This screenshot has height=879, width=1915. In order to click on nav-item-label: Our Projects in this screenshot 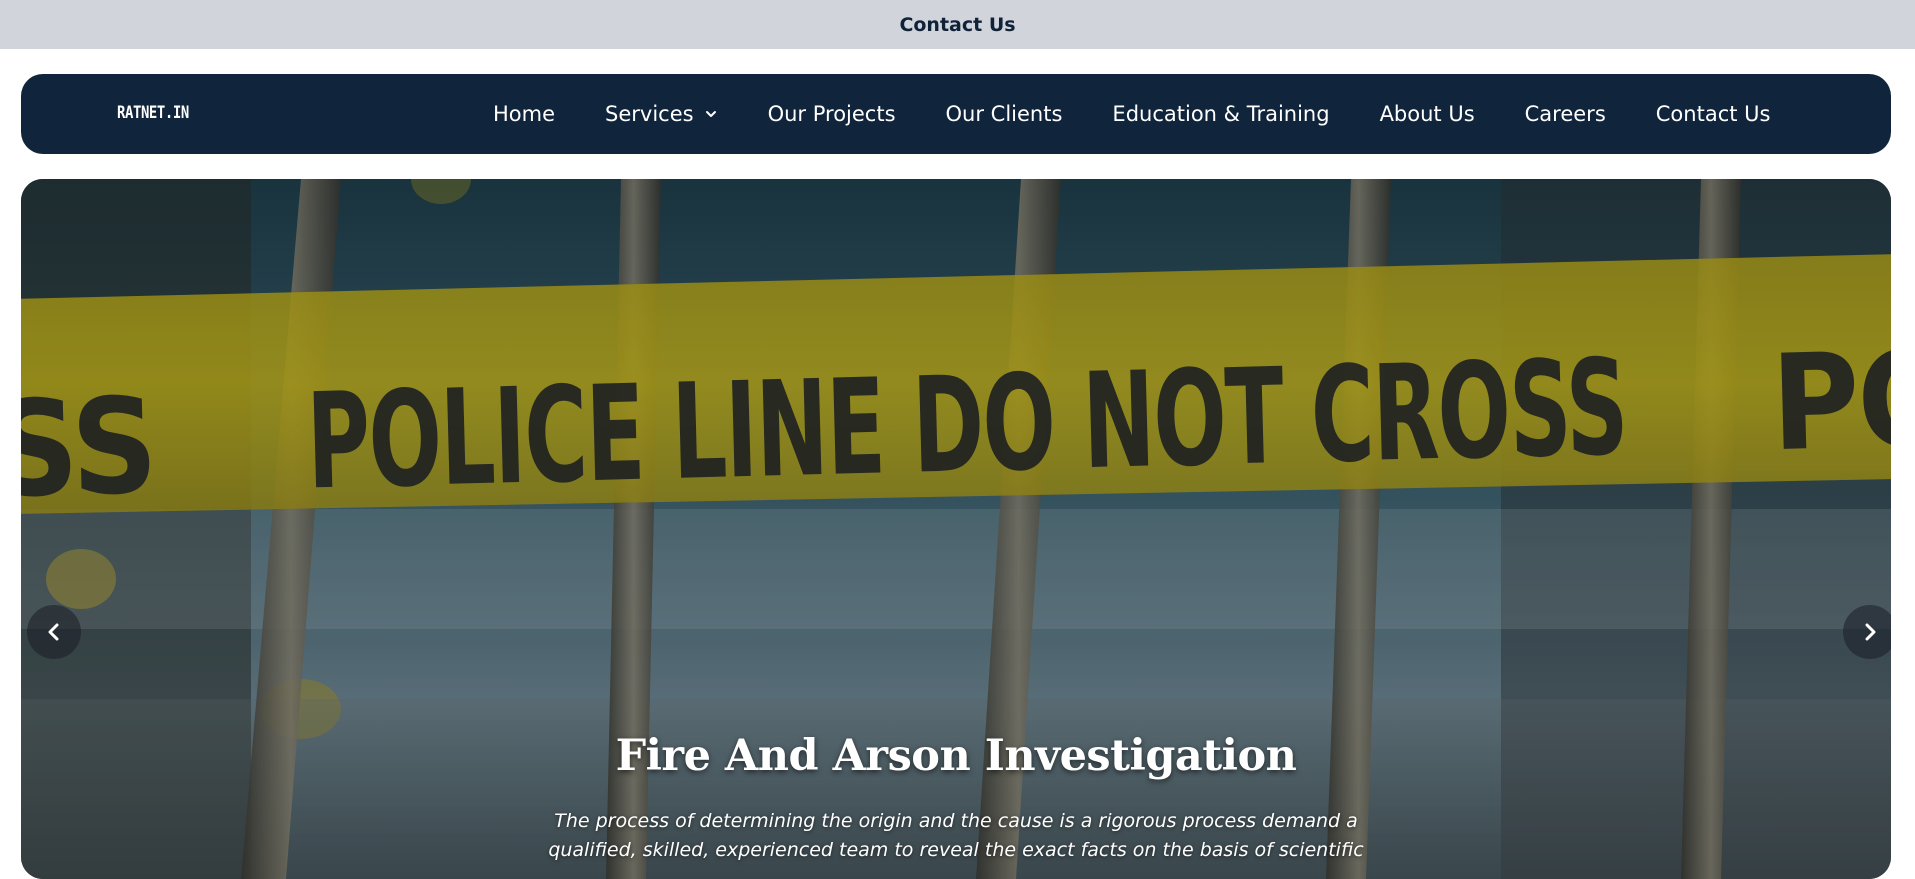, I will do `click(831, 114)`.